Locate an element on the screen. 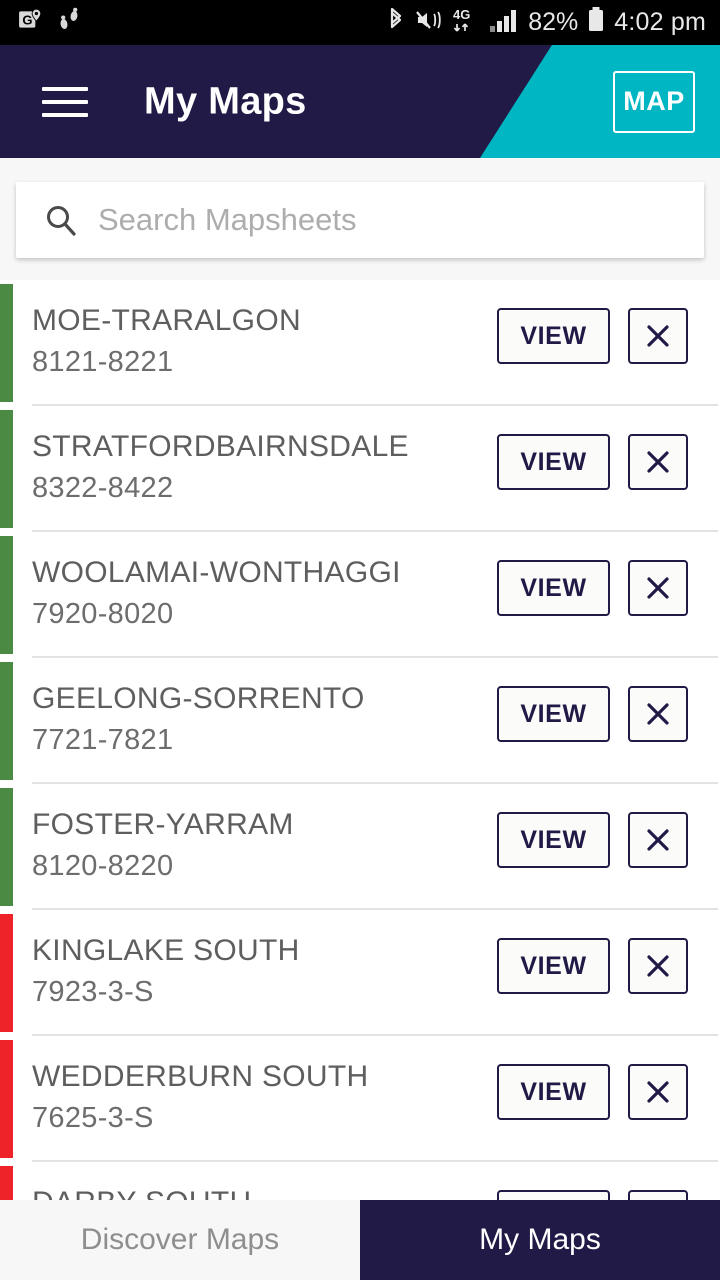  table-row: WEDDERBURN SOUTH 7625-3-S VIEW is located at coordinates (360, 1099).